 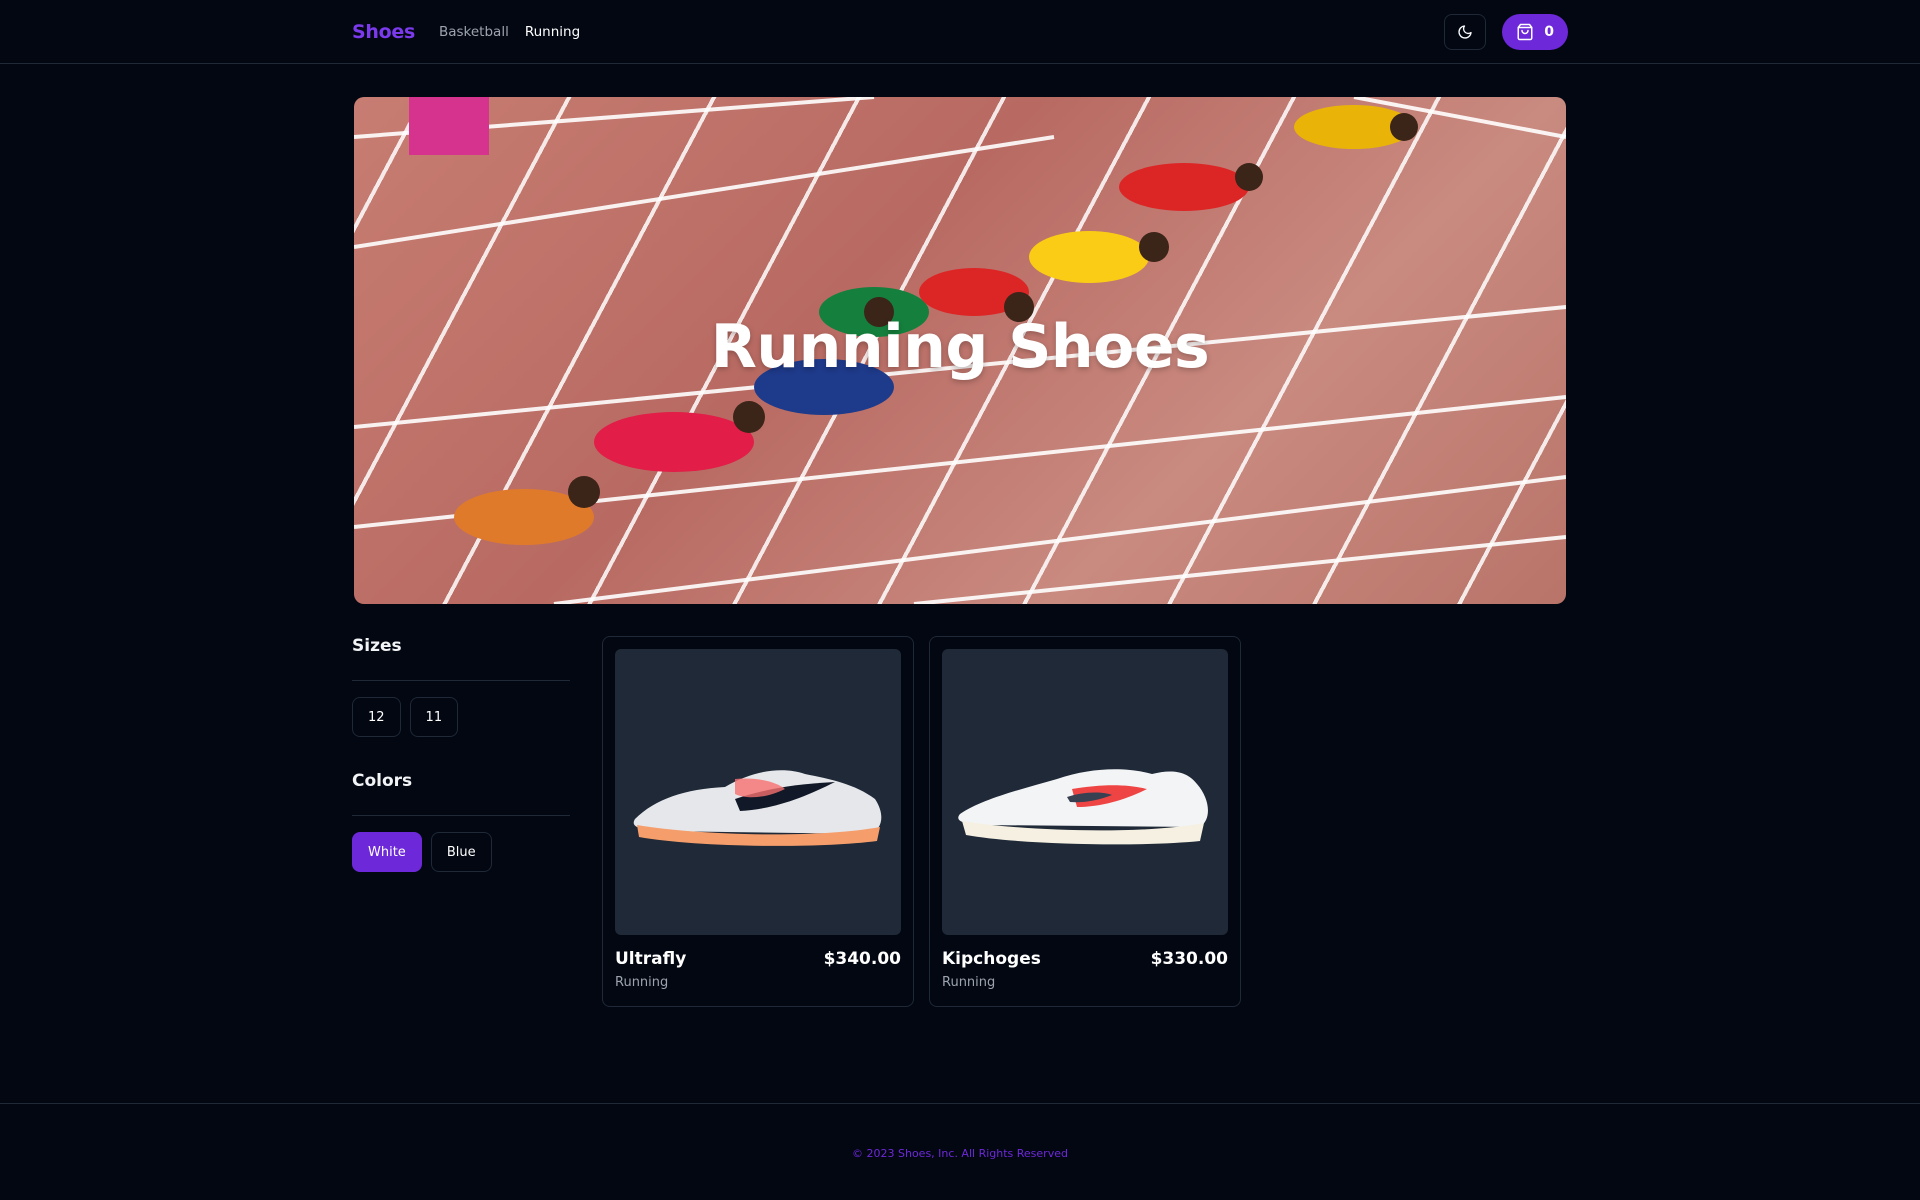 What do you see at coordinates (387, 852) in the screenshot?
I see `color-option-white: White` at bounding box center [387, 852].